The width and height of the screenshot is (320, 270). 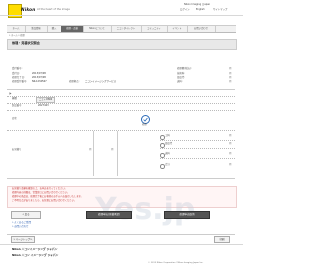 What do you see at coordinates (167, 135) in the screenshot?
I see `estimate-row-label: 工料` at bounding box center [167, 135].